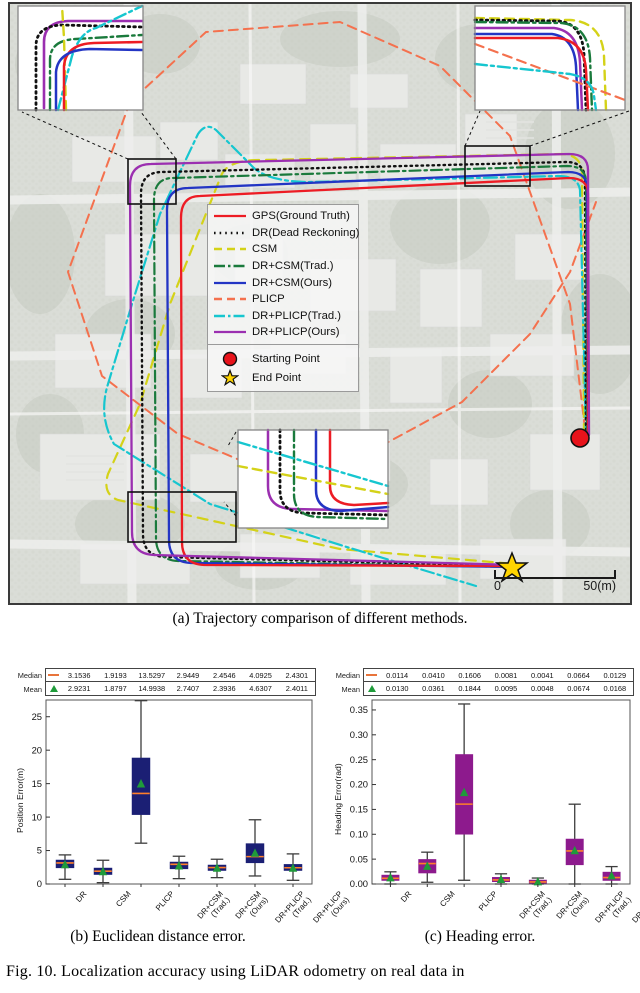 Image resolution: width=640 pixels, height=993 pixels. Describe the element at coordinates (53, 675) in the screenshot. I see `median-line-icon` at that location.